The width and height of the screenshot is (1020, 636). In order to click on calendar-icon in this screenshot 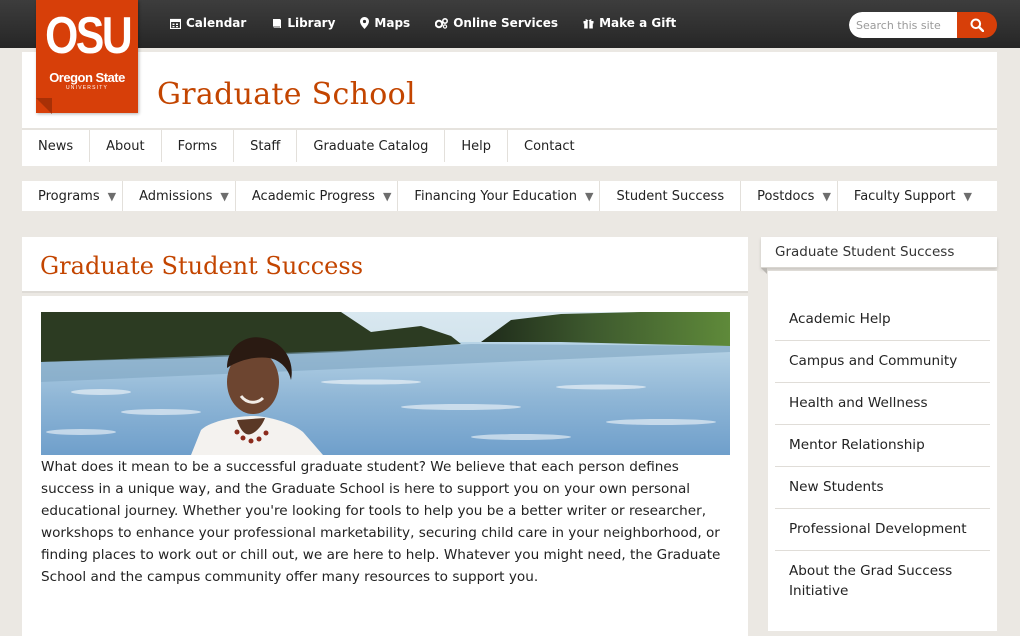, I will do `click(175, 23)`.